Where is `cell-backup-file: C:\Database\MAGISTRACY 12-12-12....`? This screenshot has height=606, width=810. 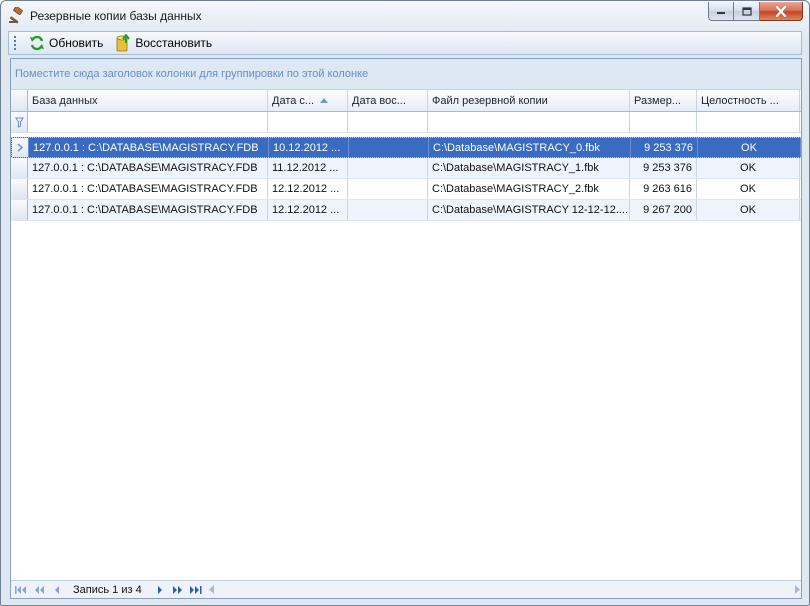 cell-backup-file: C:\Database\MAGISTRACY 12-12-12.... is located at coordinates (529, 210).